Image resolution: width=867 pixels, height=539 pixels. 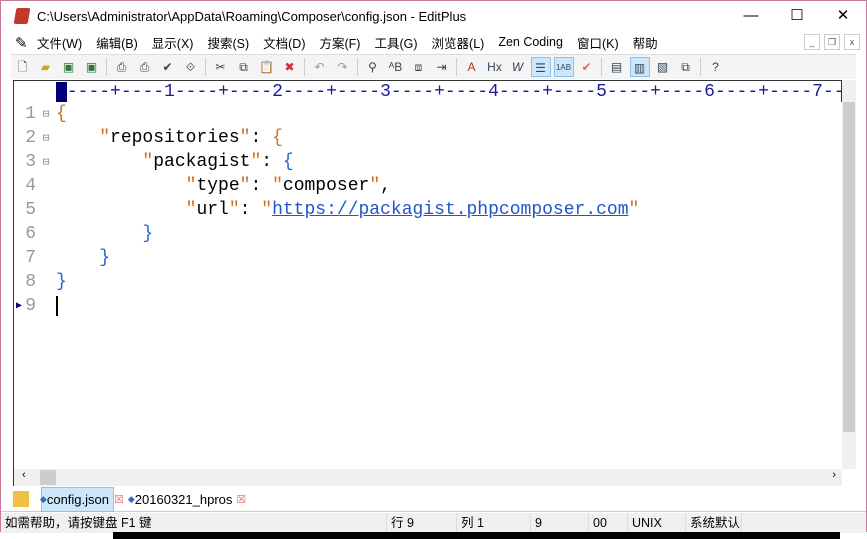 What do you see at coordinates (168, 67) in the screenshot?
I see `spellcheck-icon: ✔` at bounding box center [168, 67].